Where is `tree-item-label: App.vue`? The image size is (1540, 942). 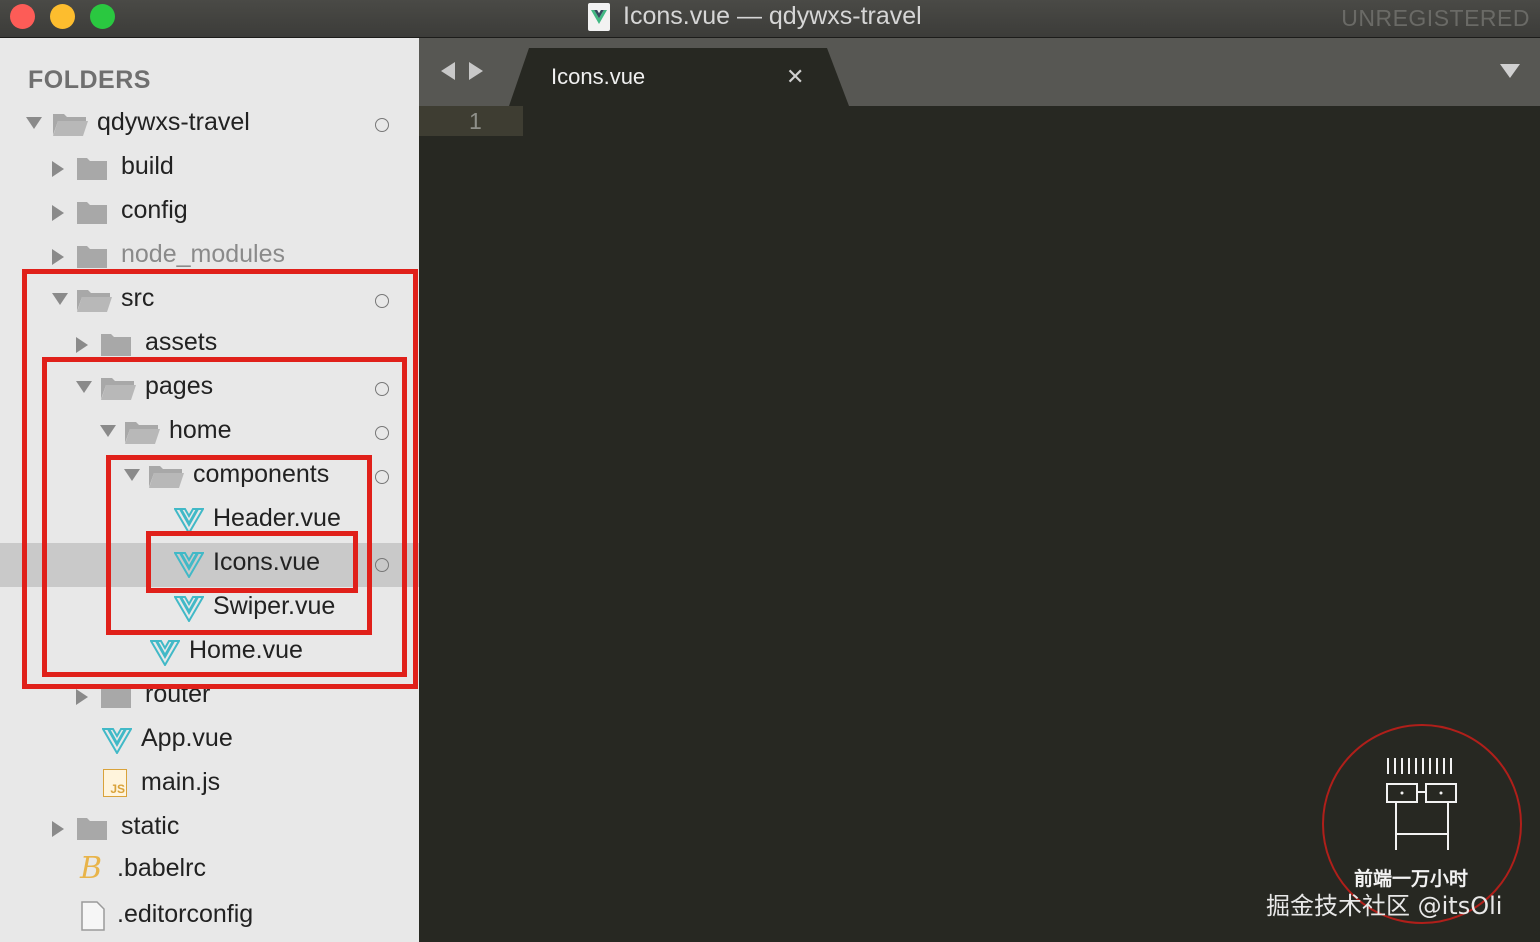 tree-item-label: App.vue is located at coordinates (187, 738).